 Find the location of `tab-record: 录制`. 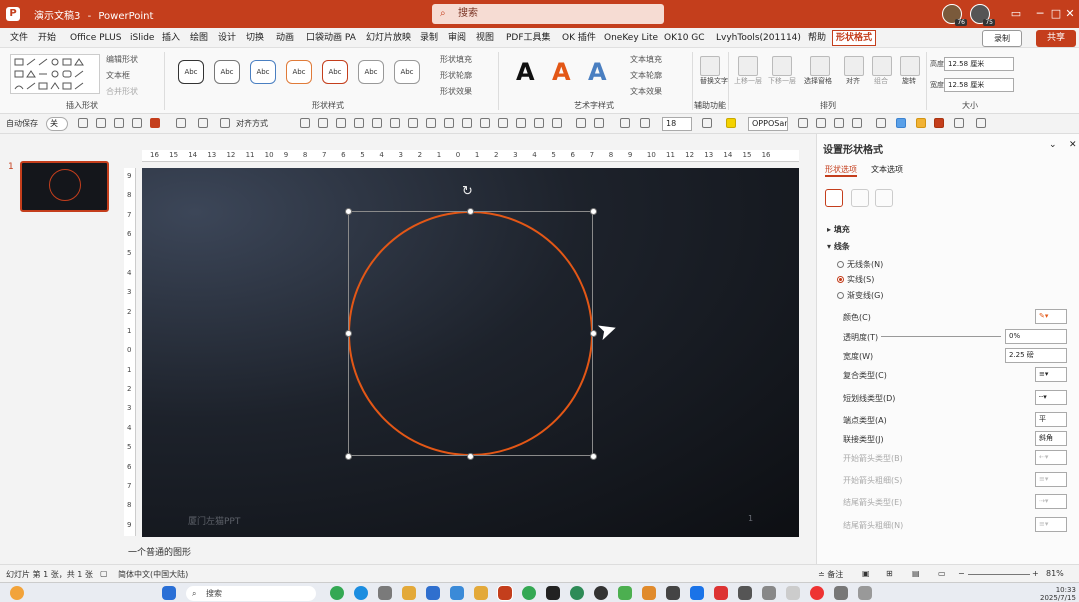

tab-record: 录制 is located at coordinates (429, 38).